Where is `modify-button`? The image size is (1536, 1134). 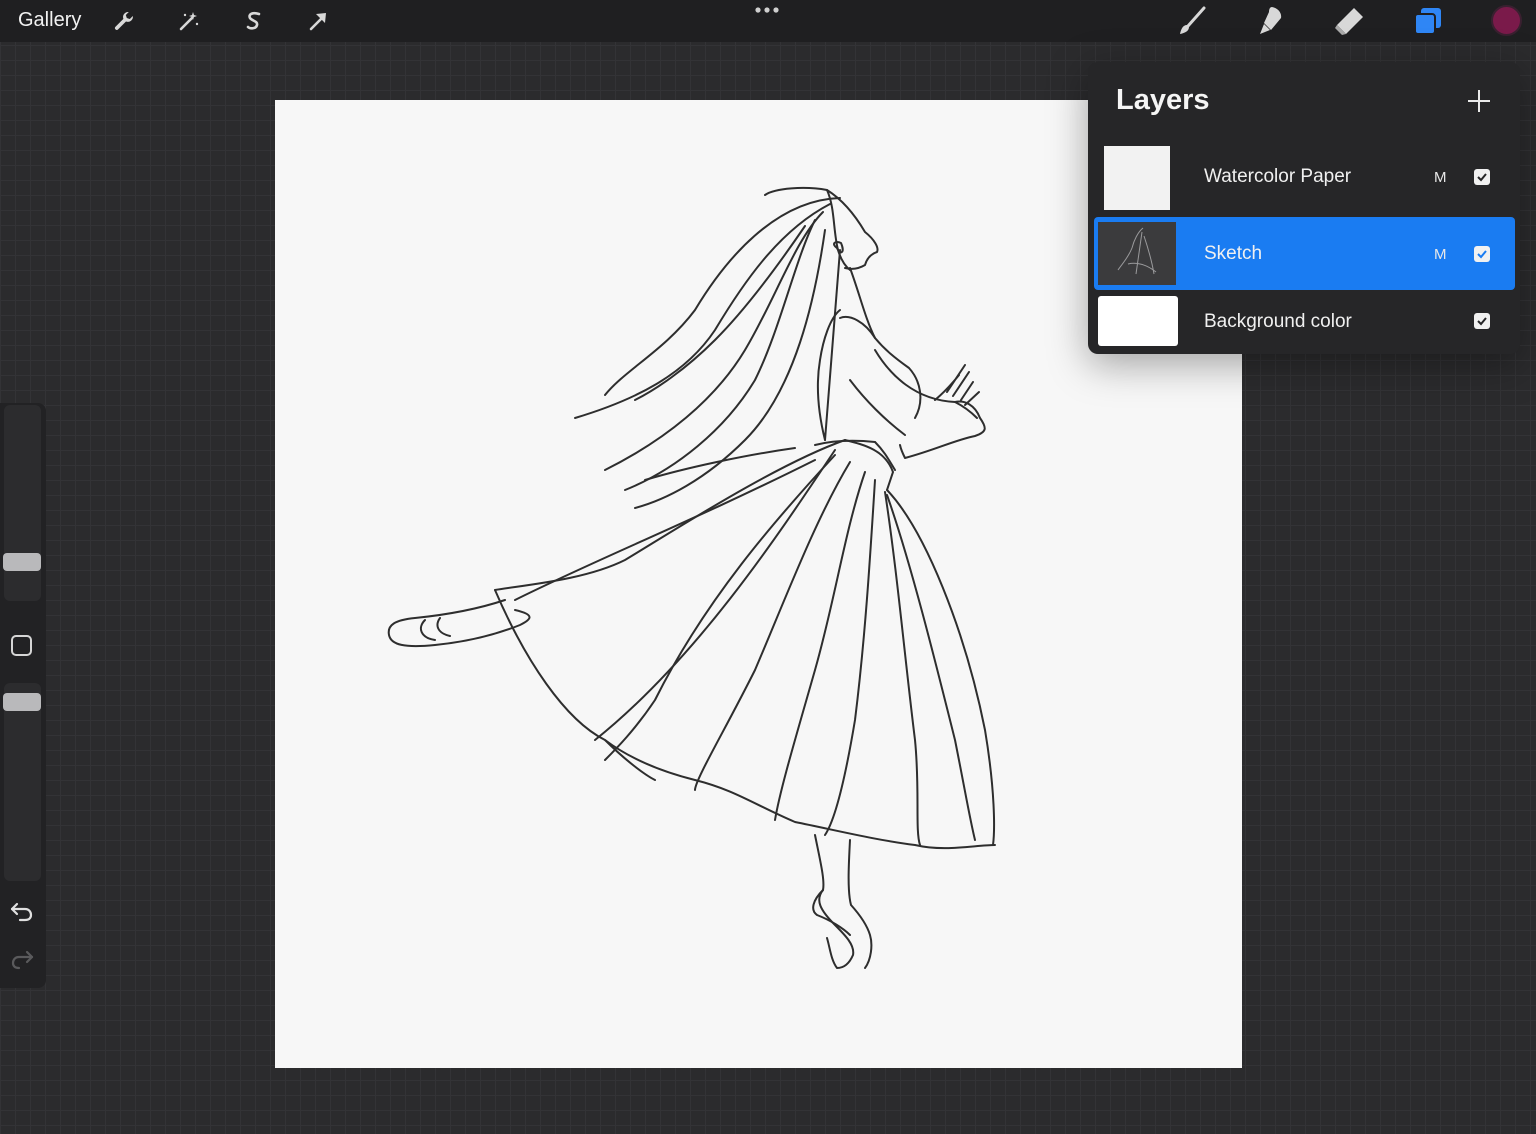 modify-button is located at coordinates (21, 645).